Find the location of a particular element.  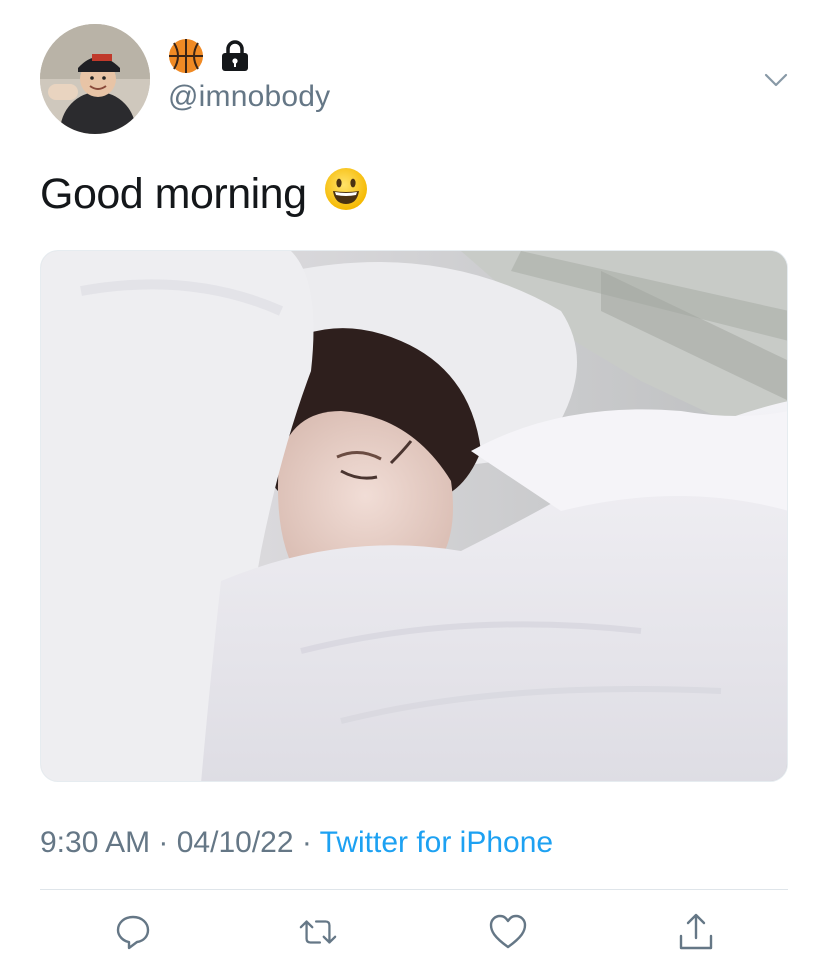

retweet-icon is located at coordinates (318, 932).